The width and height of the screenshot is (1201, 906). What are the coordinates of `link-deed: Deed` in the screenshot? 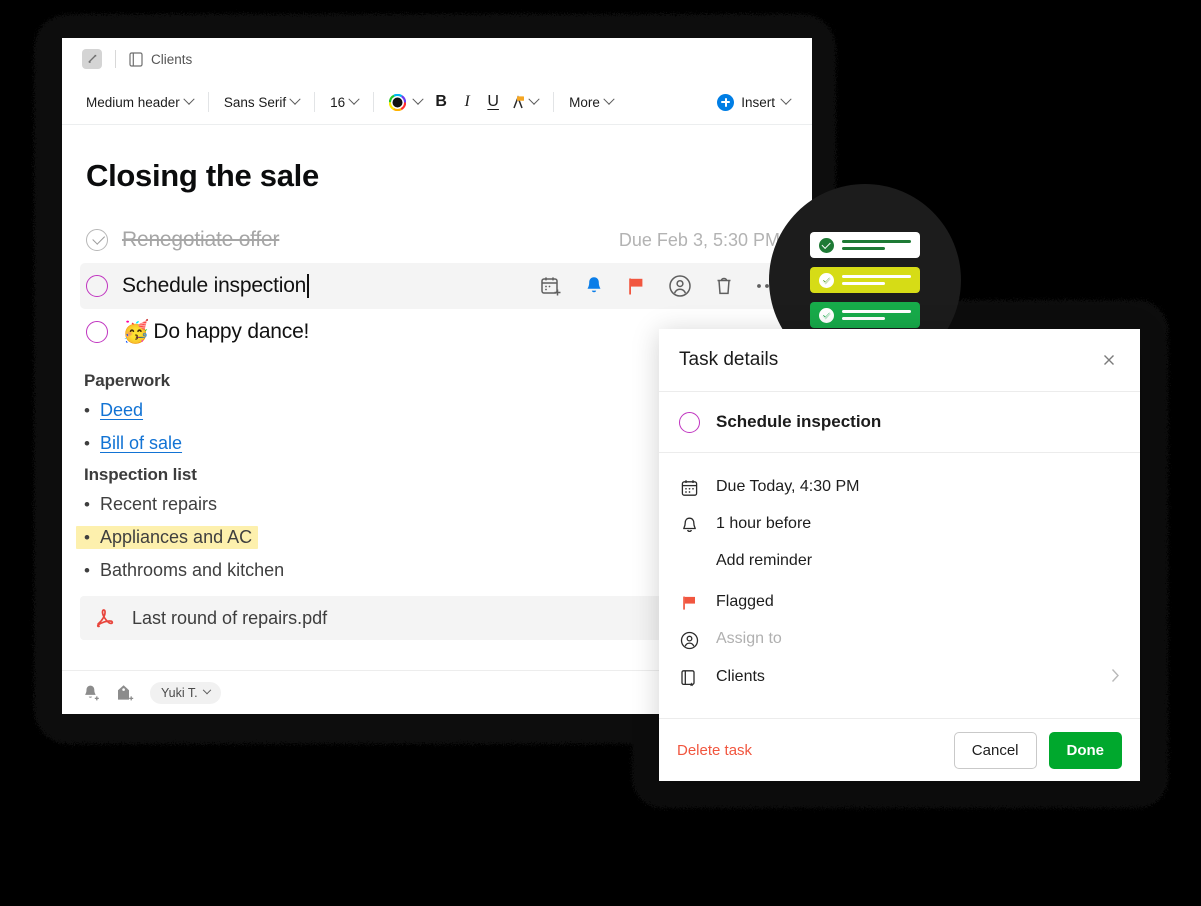 It's located at (121, 410).